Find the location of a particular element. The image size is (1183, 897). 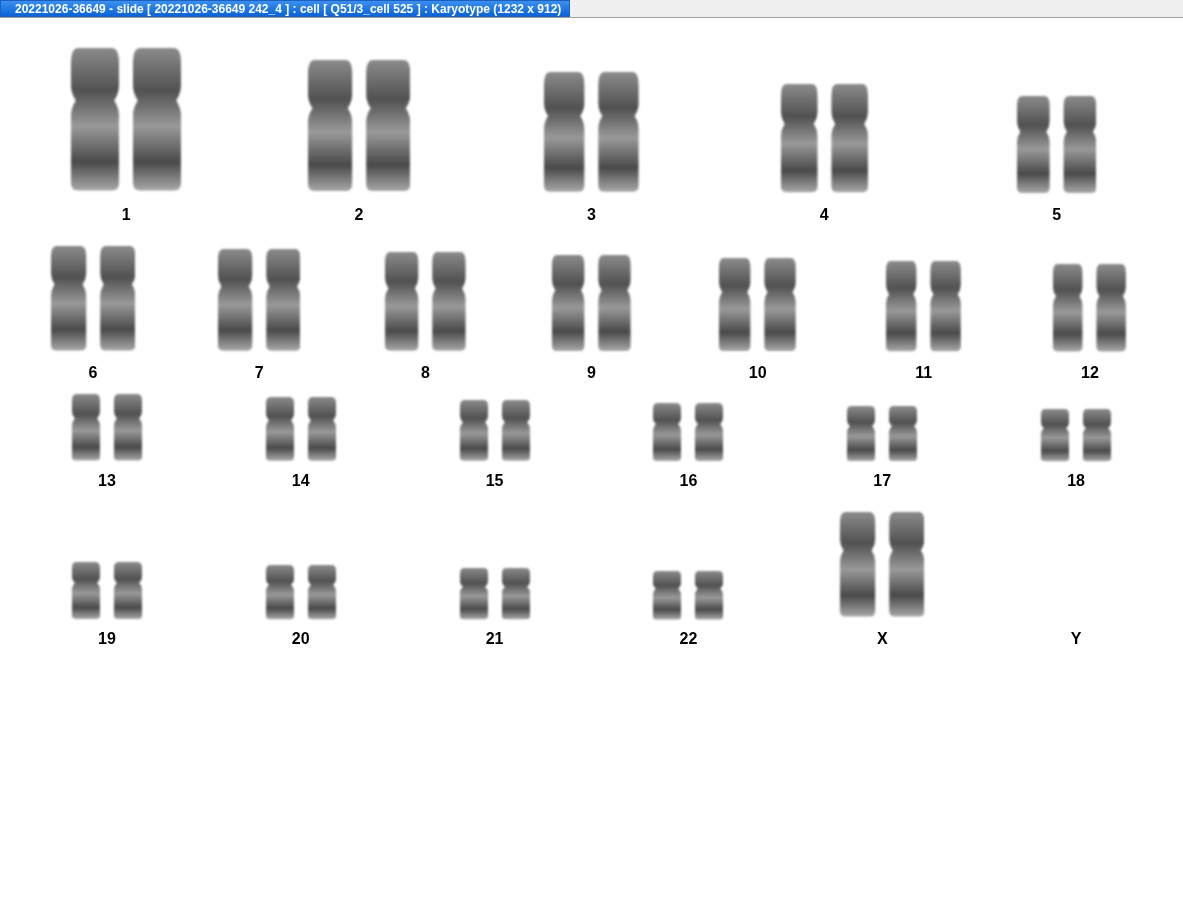

chromosome-label: 19 is located at coordinates (107, 639).